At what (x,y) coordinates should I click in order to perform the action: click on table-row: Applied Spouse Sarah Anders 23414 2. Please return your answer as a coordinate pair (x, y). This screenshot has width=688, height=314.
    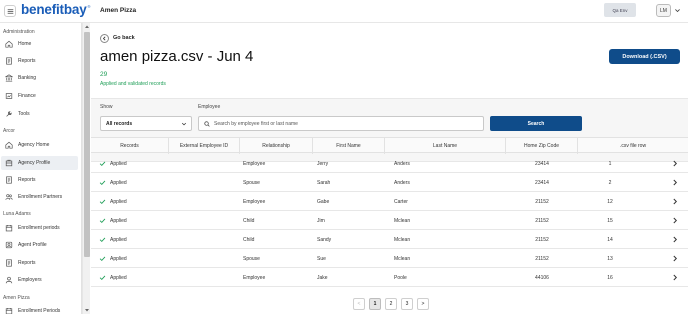
    Looking at the image, I should click on (389, 182).